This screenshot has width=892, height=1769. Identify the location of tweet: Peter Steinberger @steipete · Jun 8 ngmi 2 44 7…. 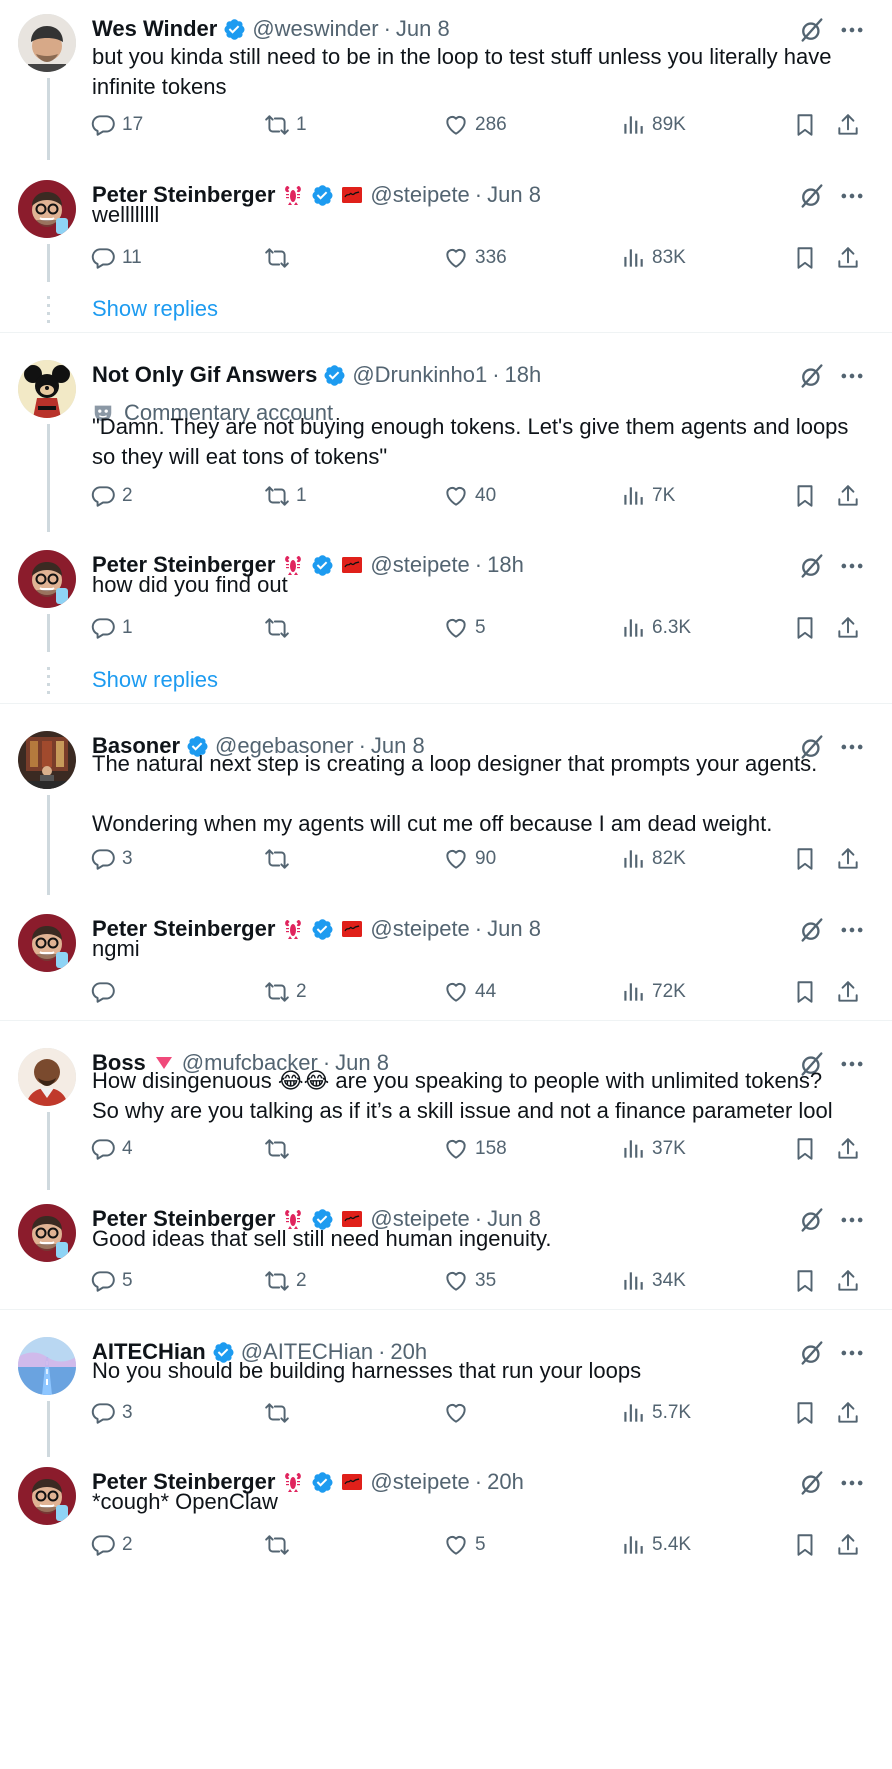
(446, 958).